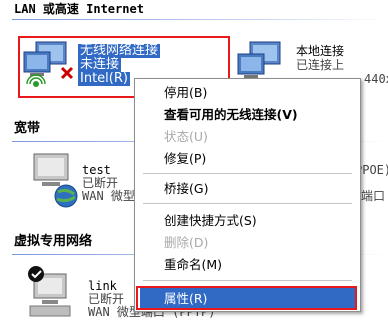 The image size is (388, 331). What do you see at coordinates (248, 158) in the screenshot?
I see `menu-item-repair: 修复(P)` at bounding box center [248, 158].